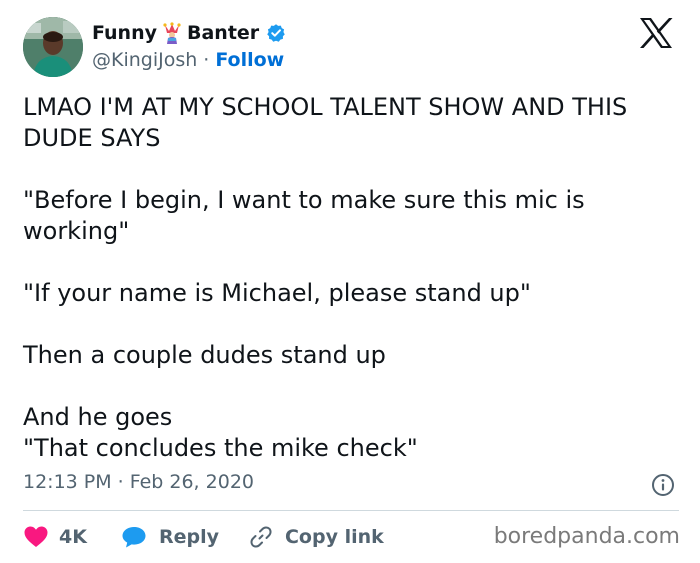 Image resolution: width=700 pixels, height=563 pixels. What do you see at coordinates (188, 537) in the screenshot?
I see `reply-label: Reply` at bounding box center [188, 537].